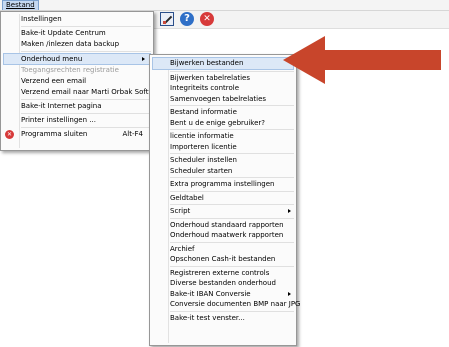 This screenshot has height=347, width=449. Describe the element at coordinates (77, 81) in the screenshot. I see `menu-item-verzend-email: Verzend een email` at that location.